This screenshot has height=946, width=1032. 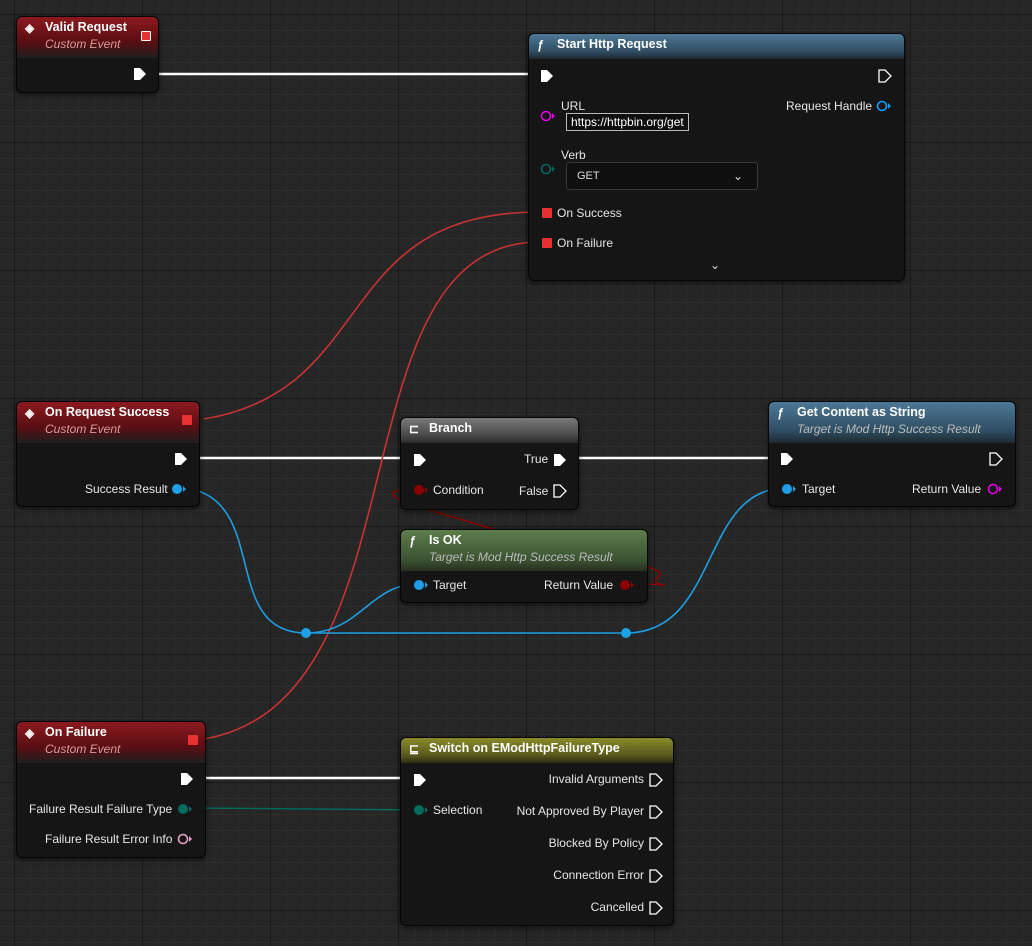 I want to click on node-header: ⊑ Switch on EModHttpFailureType, so click(x=537, y=750).